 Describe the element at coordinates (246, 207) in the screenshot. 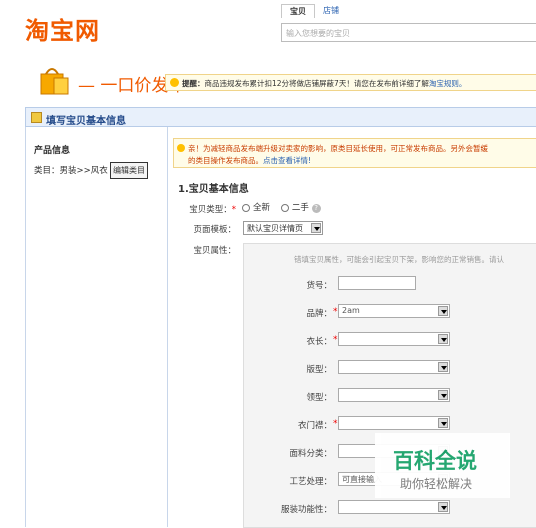

I see `radio-new` at that location.